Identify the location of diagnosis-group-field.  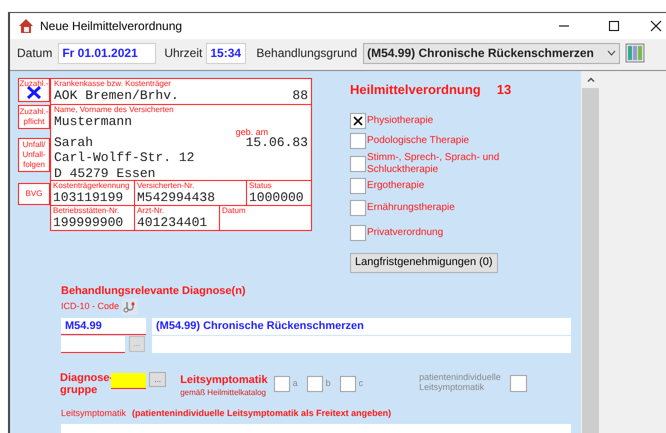
(128, 381).